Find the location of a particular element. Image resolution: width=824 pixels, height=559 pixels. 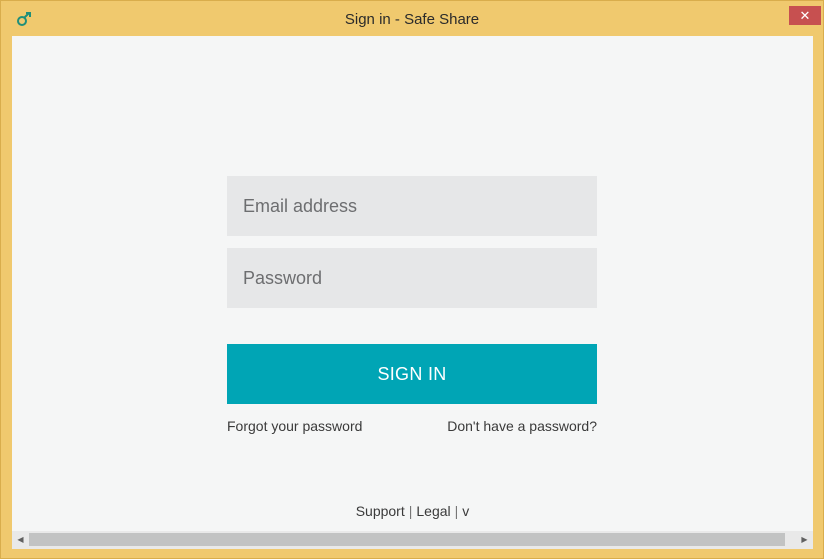

email-field is located at coordinates (412, 206).